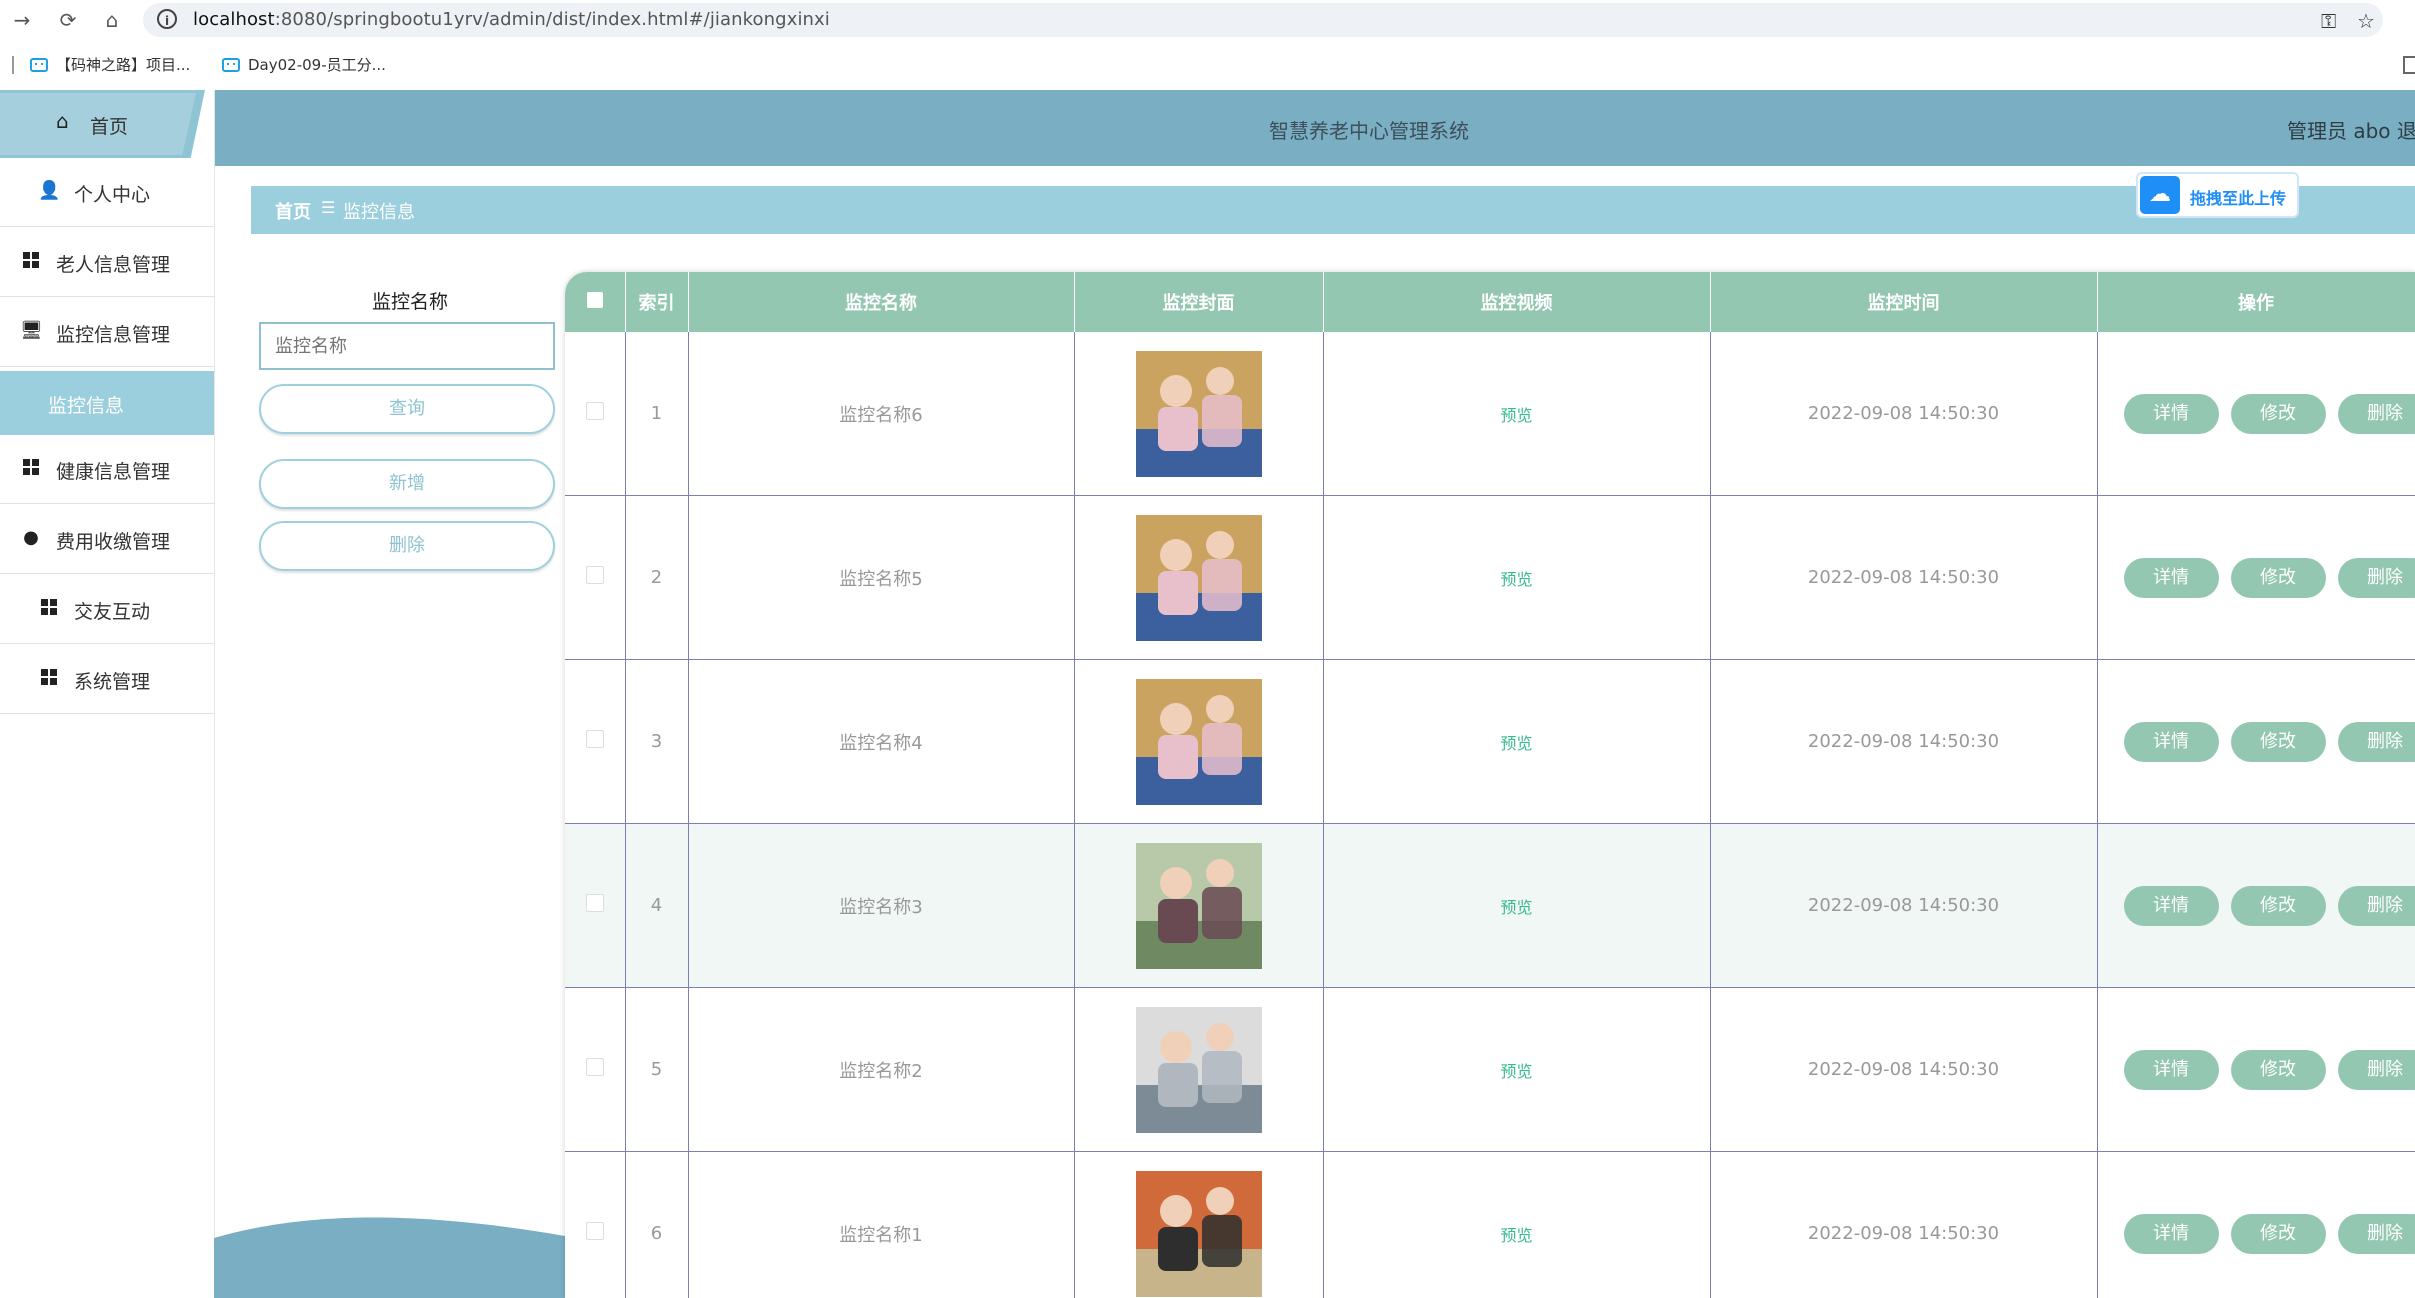  I want to click on top-header: 智慧养老中心管理系统 管理员 abo 退, so click(1314, 128).